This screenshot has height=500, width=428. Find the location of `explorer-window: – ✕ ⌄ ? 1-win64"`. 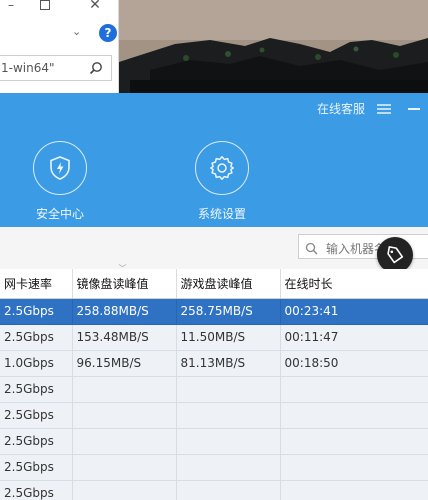

explorer-window: – ✕ ⌄ ? 1-win64" is located at coordinates (59, 46).